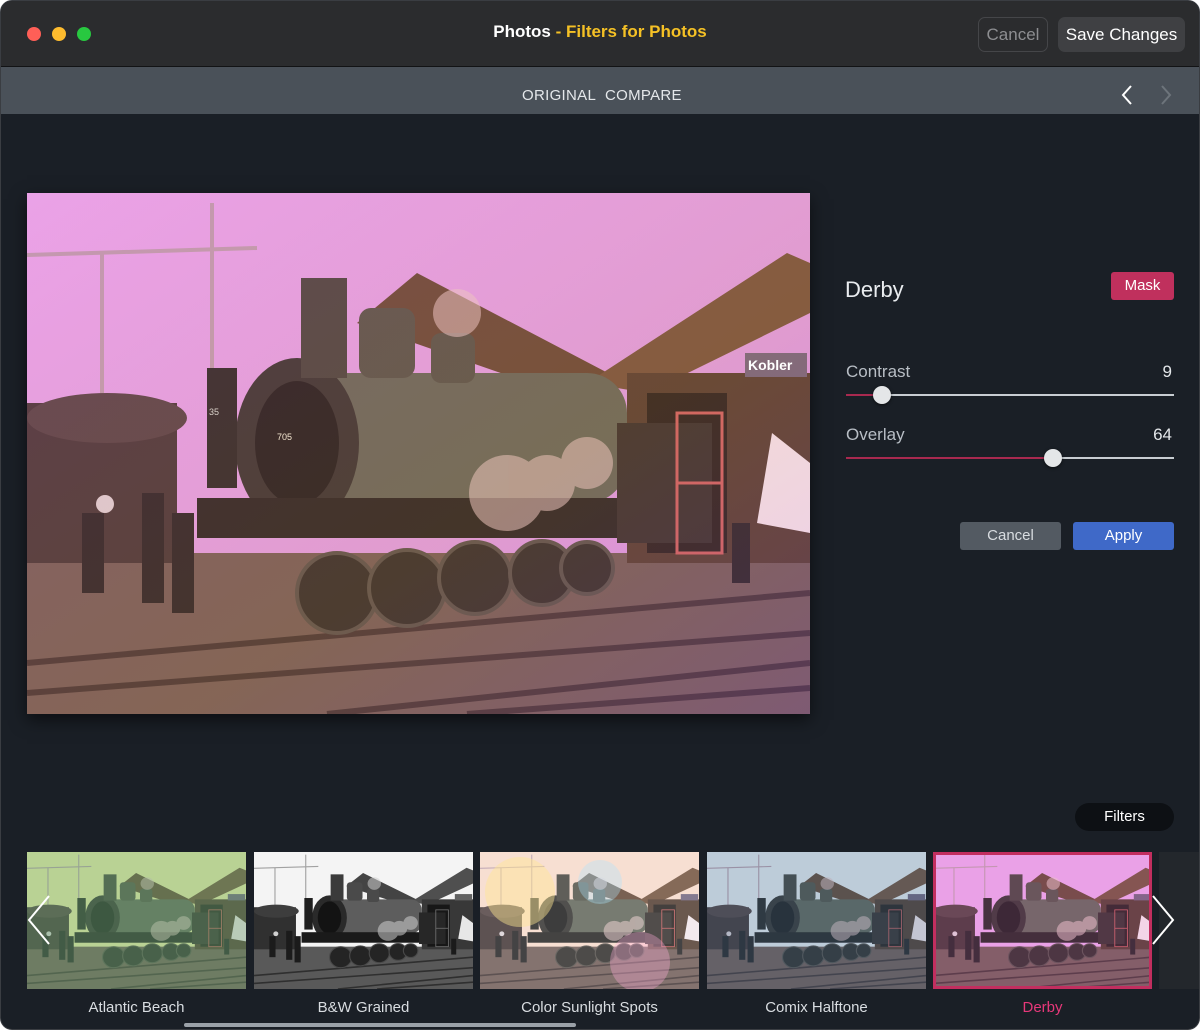 The width and height of the screenshot is (1200, 1030). I want to click on contrast-slider, so click(1010, 395).